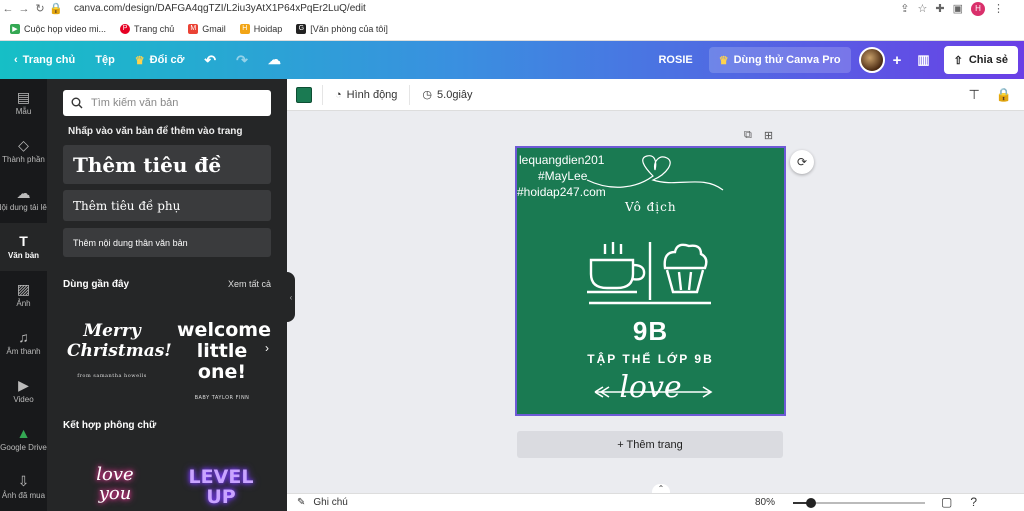 Image resolution: width=1024 pixels, height=511 pixels. Describe the element at coordinates (973, 95) in the screenshot. I see `paint-roller-icon: ⊤` at that location.